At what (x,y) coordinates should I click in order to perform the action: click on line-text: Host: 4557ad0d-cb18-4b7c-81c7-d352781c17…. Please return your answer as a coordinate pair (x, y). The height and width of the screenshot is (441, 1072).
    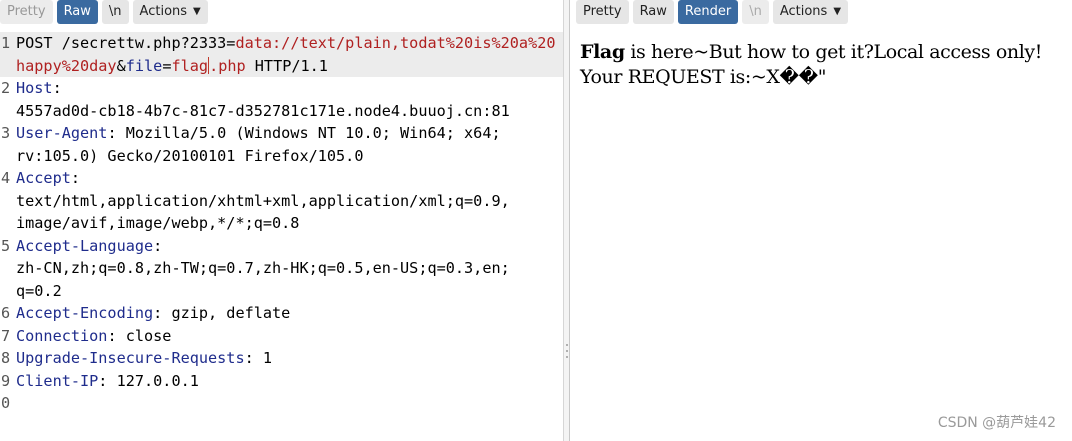
    Looking at the image, I should click on (289, 99).